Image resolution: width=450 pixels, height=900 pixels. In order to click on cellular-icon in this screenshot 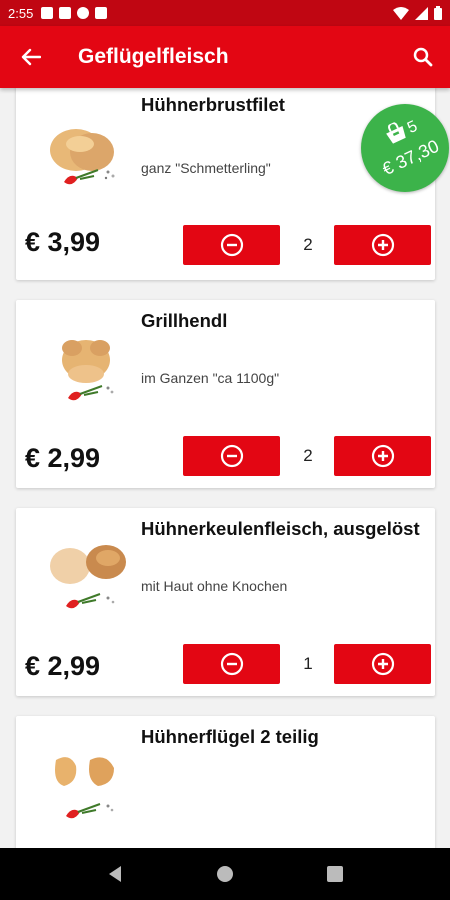, I will do `click(421, 13)`.